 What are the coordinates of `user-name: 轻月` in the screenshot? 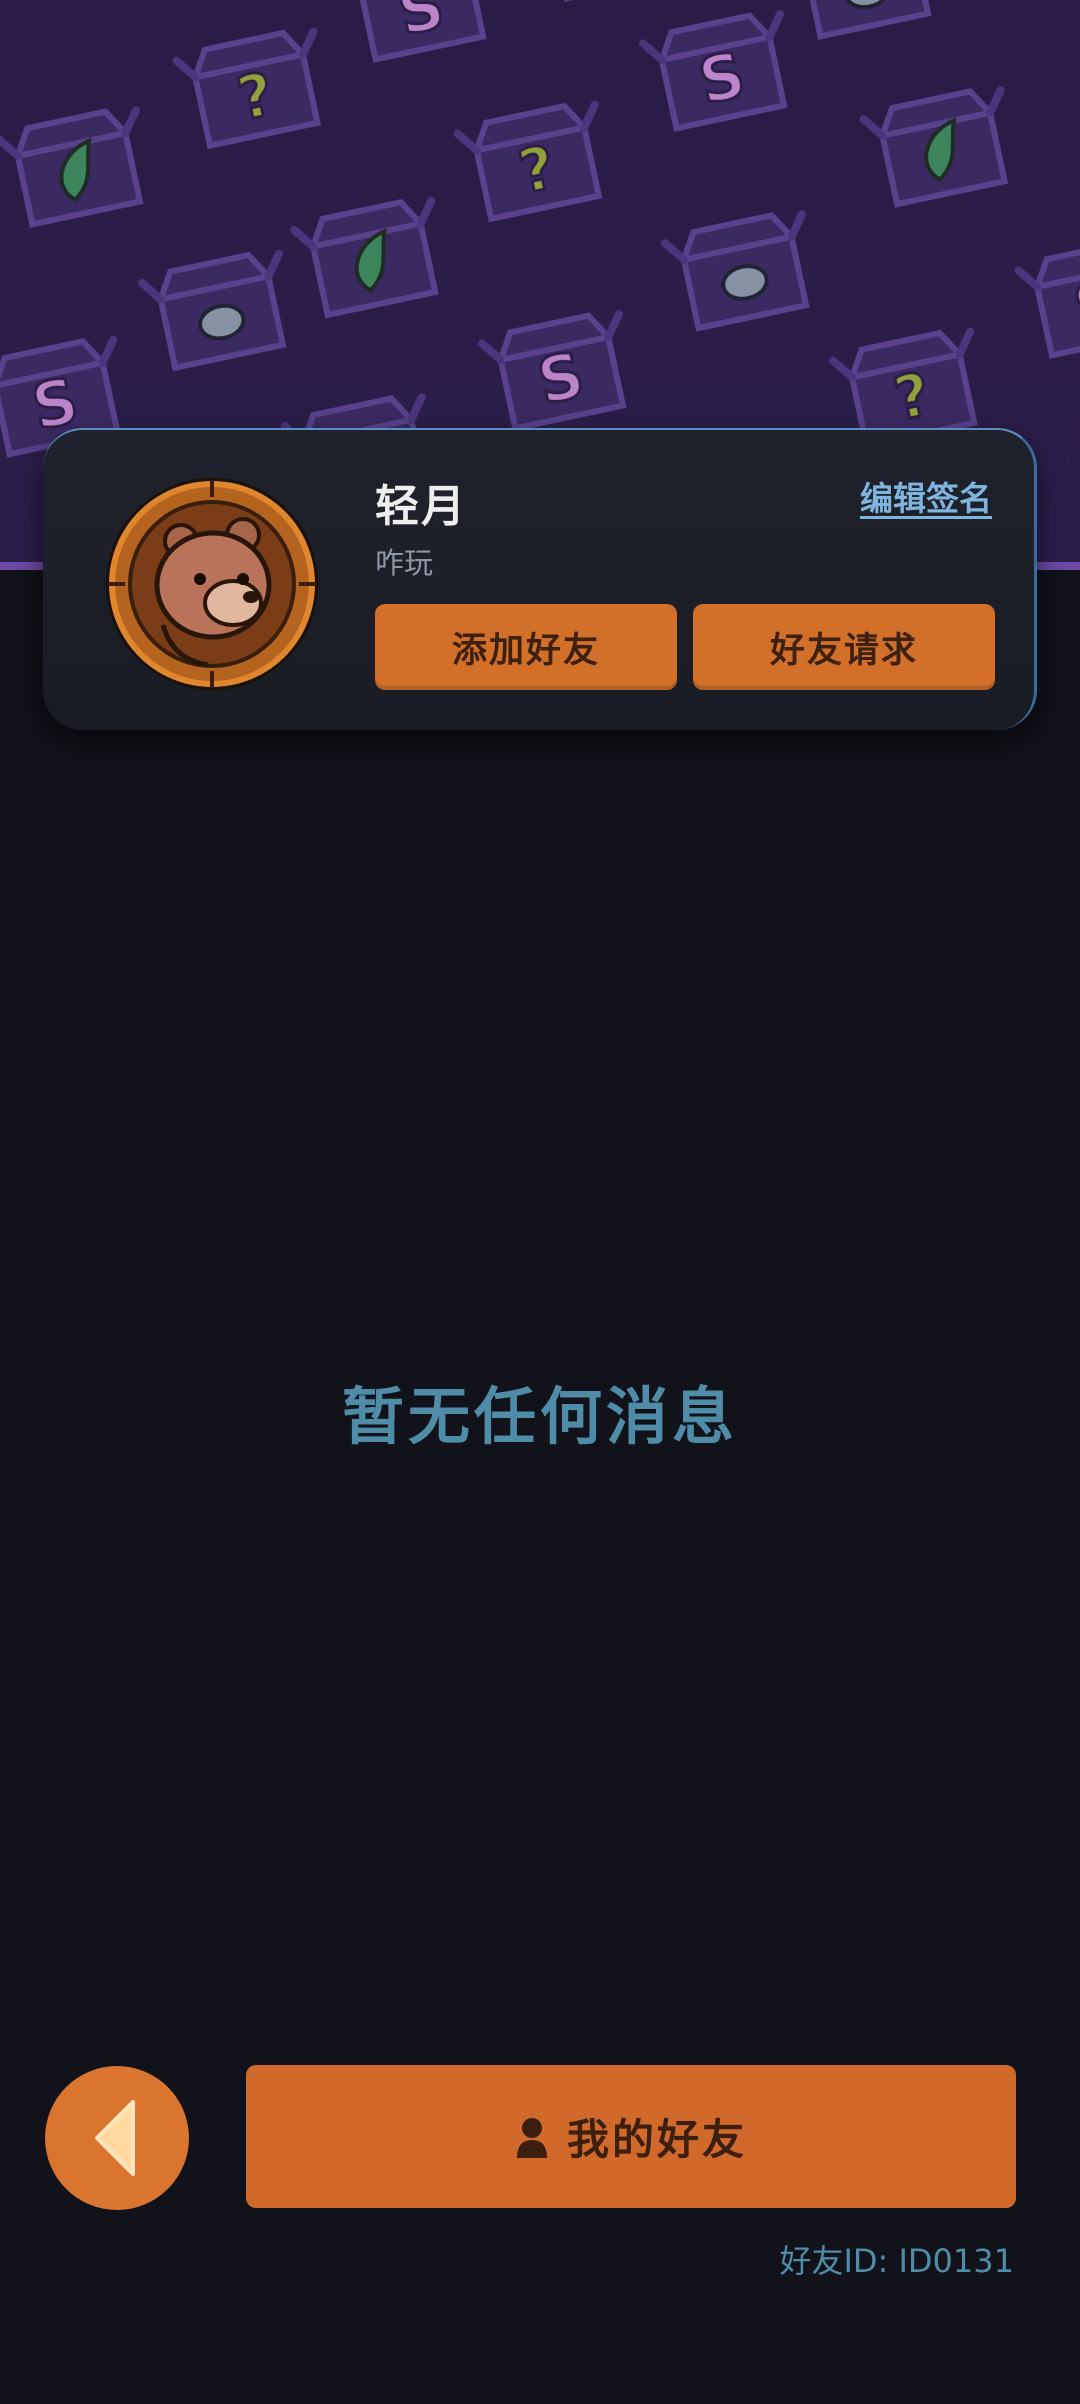 It's located at (421, 506).